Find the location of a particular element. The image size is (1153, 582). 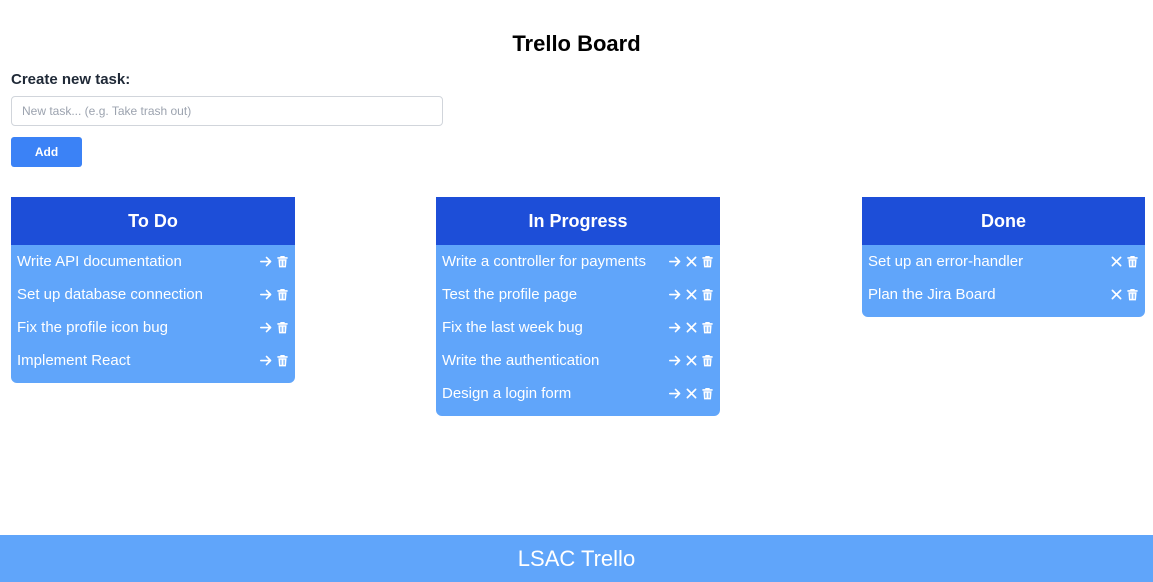

task-item: Test the profile page is located at coordinates (578, 294).